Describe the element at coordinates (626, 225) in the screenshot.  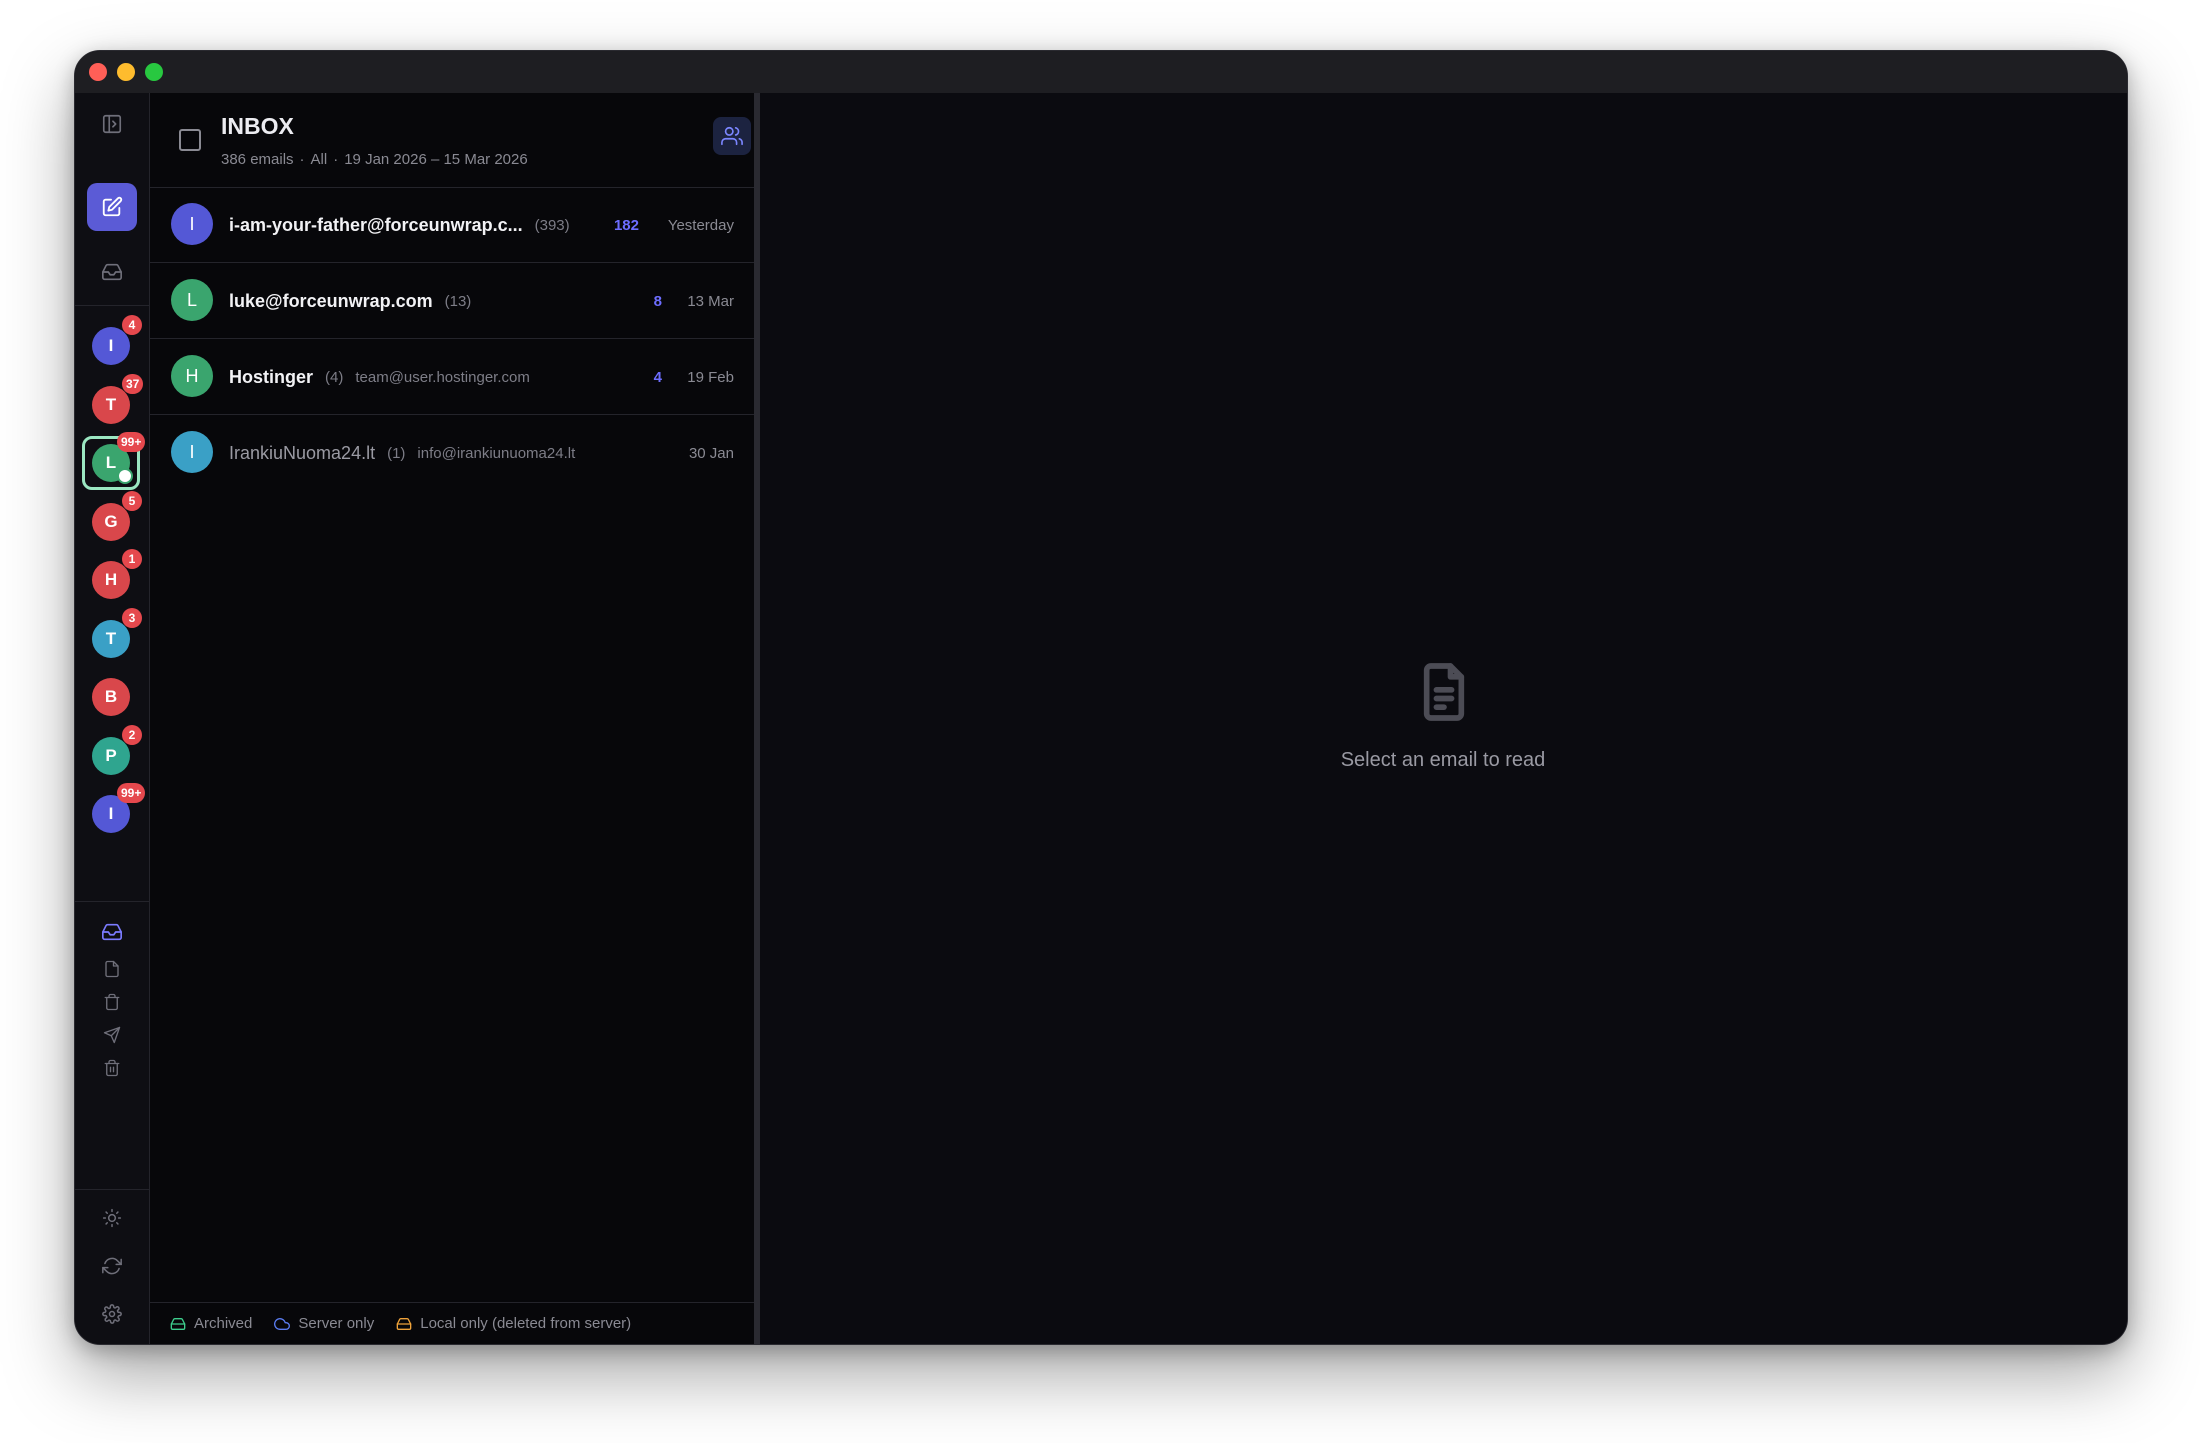
I see `unread-count: 182` at that location.